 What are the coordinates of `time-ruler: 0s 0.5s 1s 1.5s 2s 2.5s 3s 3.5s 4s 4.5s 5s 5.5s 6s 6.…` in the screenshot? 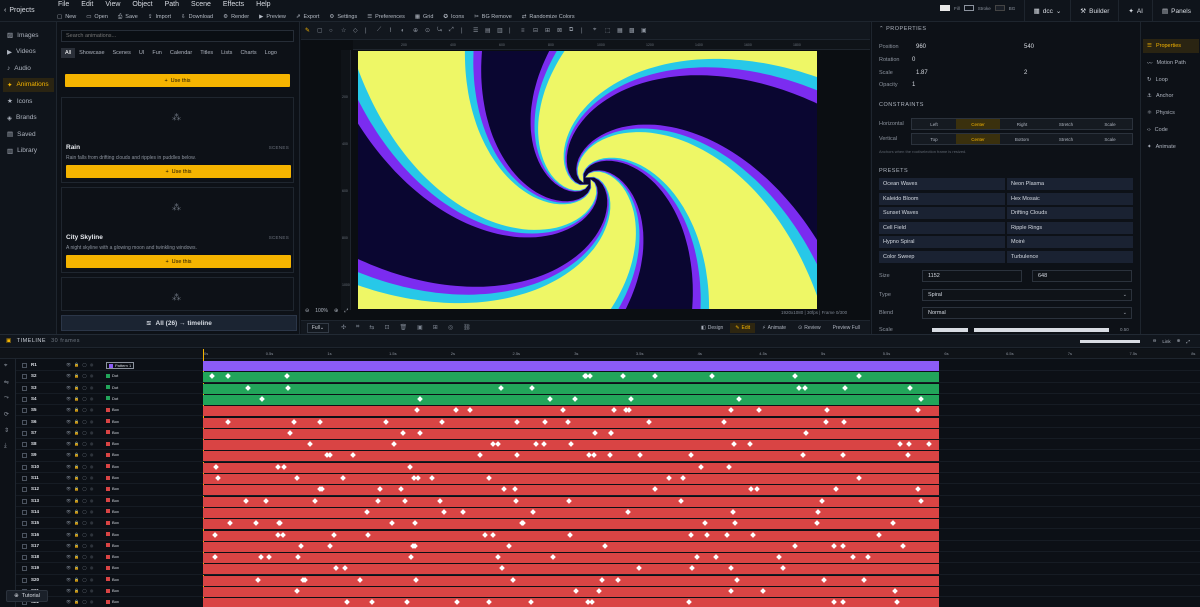 It's located at (600, 354).